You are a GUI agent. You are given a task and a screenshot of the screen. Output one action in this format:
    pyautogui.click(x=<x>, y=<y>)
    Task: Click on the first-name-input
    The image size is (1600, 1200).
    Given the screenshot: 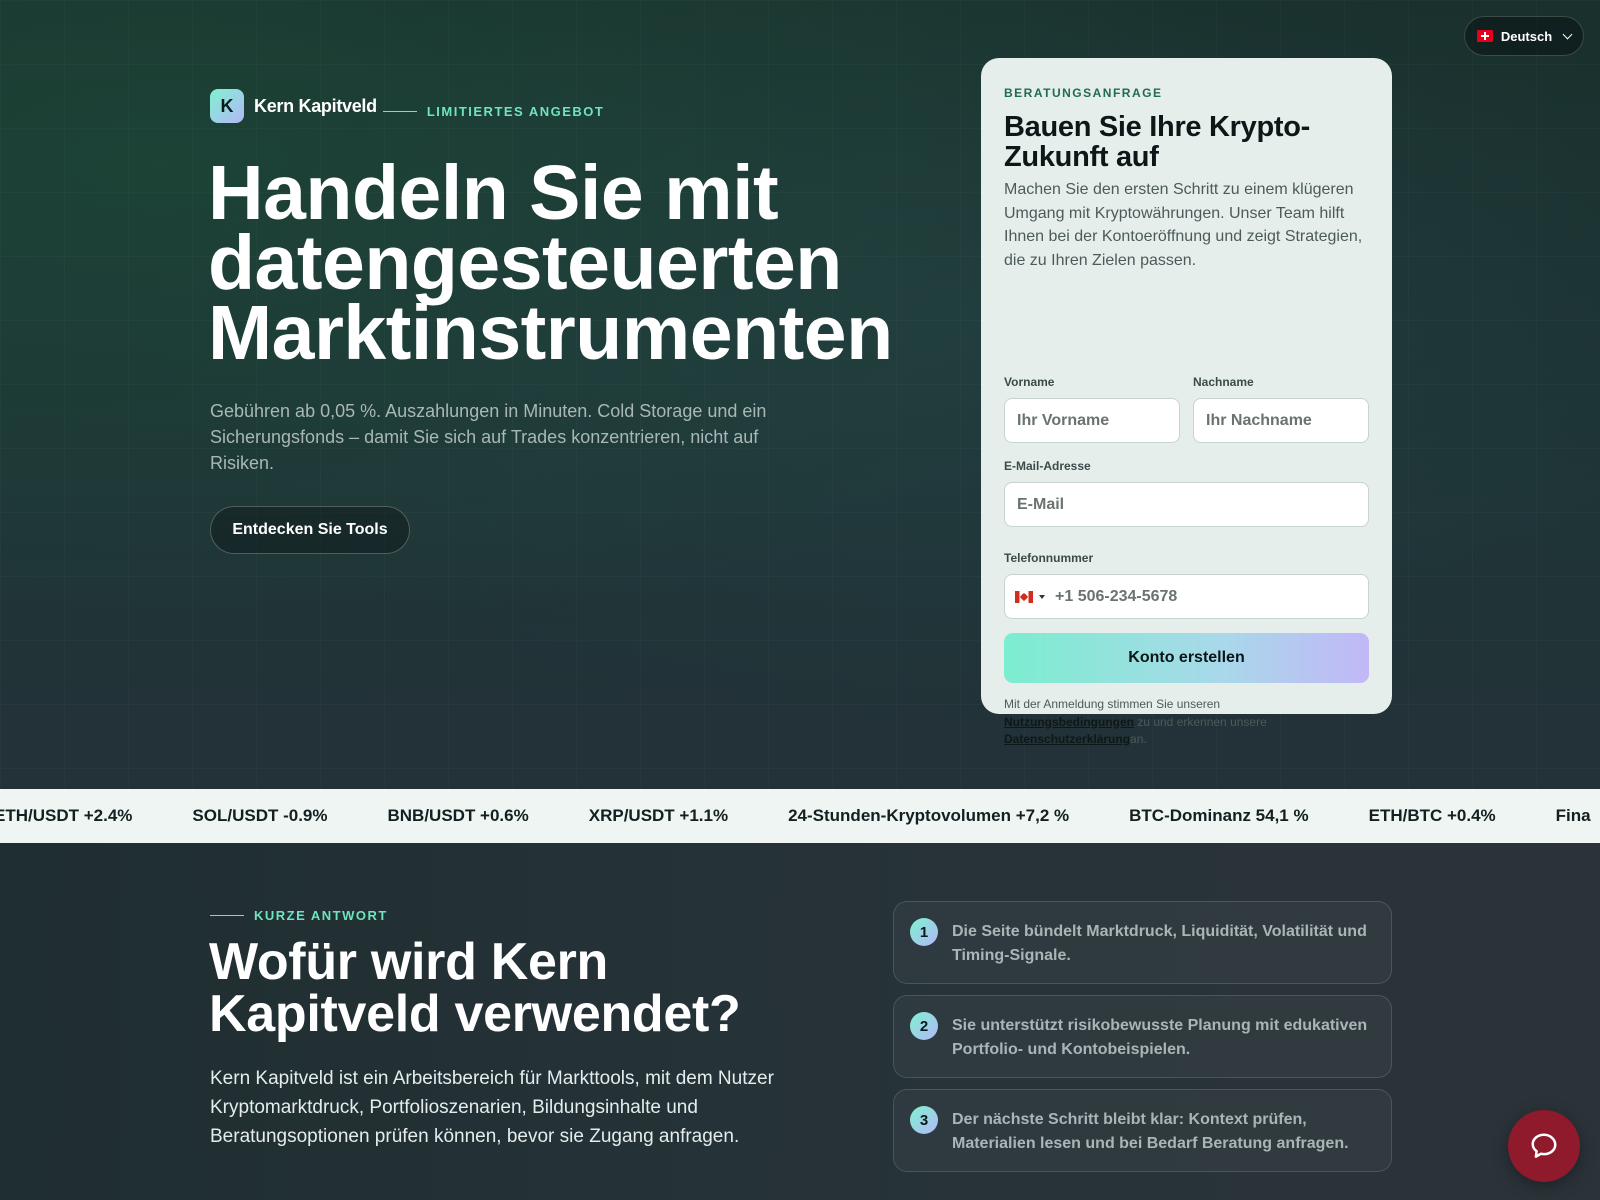 What is the action you would take?
    pyautogui.click(x=1092, y=420)
    